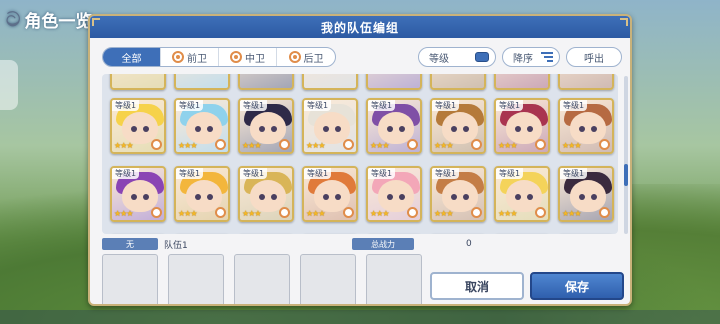 This screenshot has height=324, width=720. I want to click on filter-bar: 全部 前卫 中卫 后卫 等级 降序 呼出, so click(362, 57).